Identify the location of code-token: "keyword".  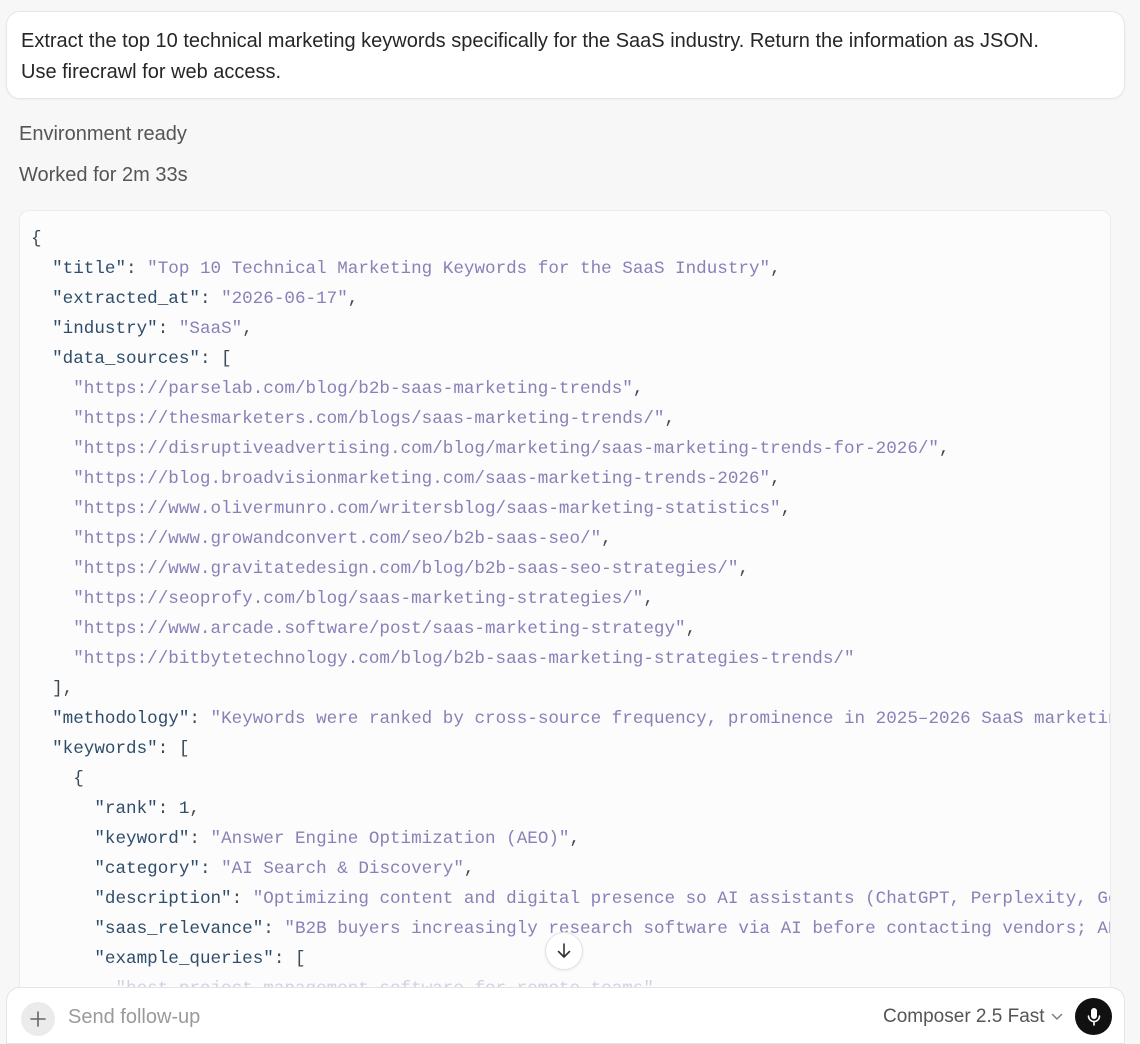
(142, 839).